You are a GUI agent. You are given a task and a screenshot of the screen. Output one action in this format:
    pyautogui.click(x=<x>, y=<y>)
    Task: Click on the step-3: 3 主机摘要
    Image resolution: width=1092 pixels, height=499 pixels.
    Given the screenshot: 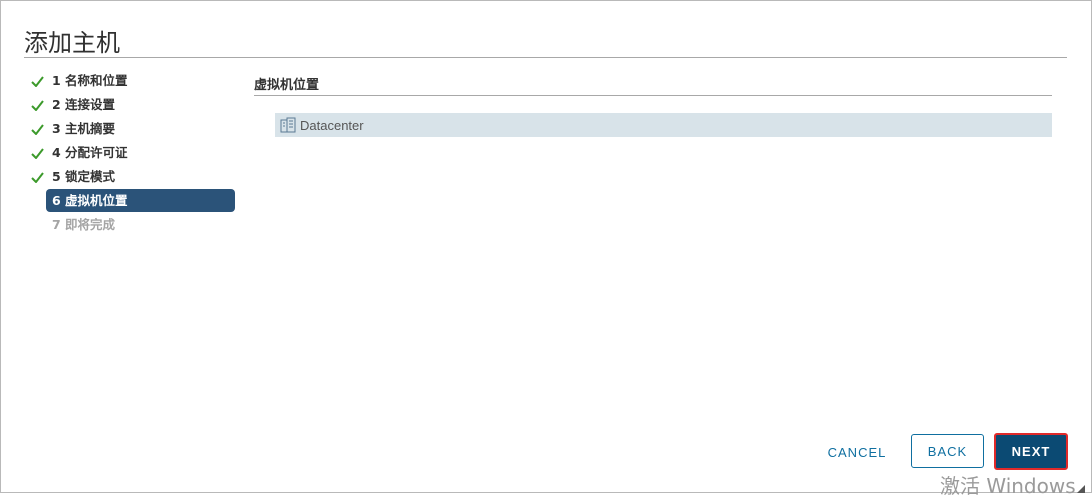 What is the action you would take?
    pyautogui.click(x=133, y=129)
    